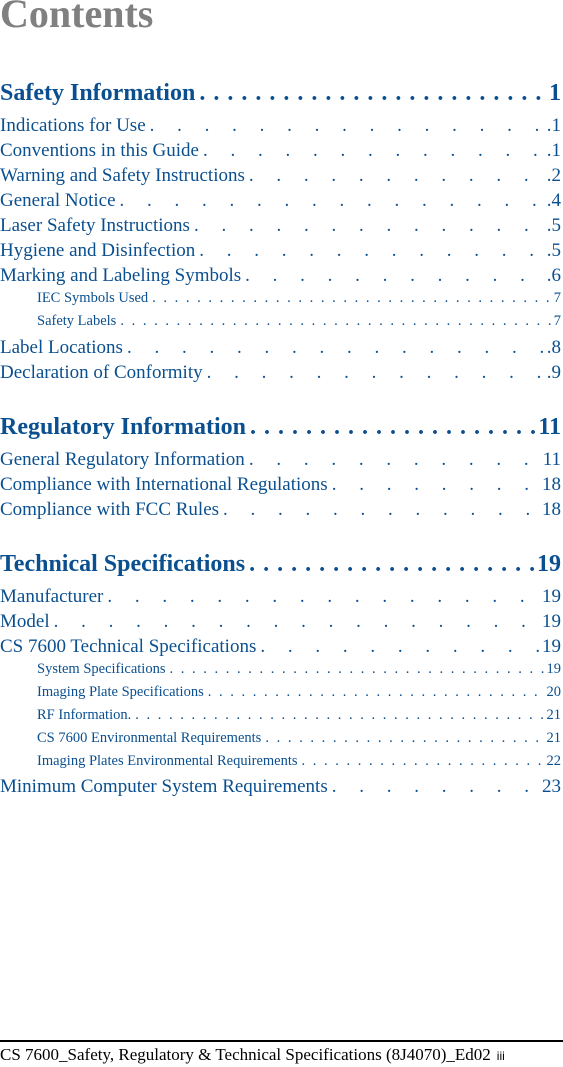 This screenshot has height=1067, width=563. Describe the element at coordinates (123, 427) in the screenshot. I see `toc-entry-label: Regulatory Information` at that location.